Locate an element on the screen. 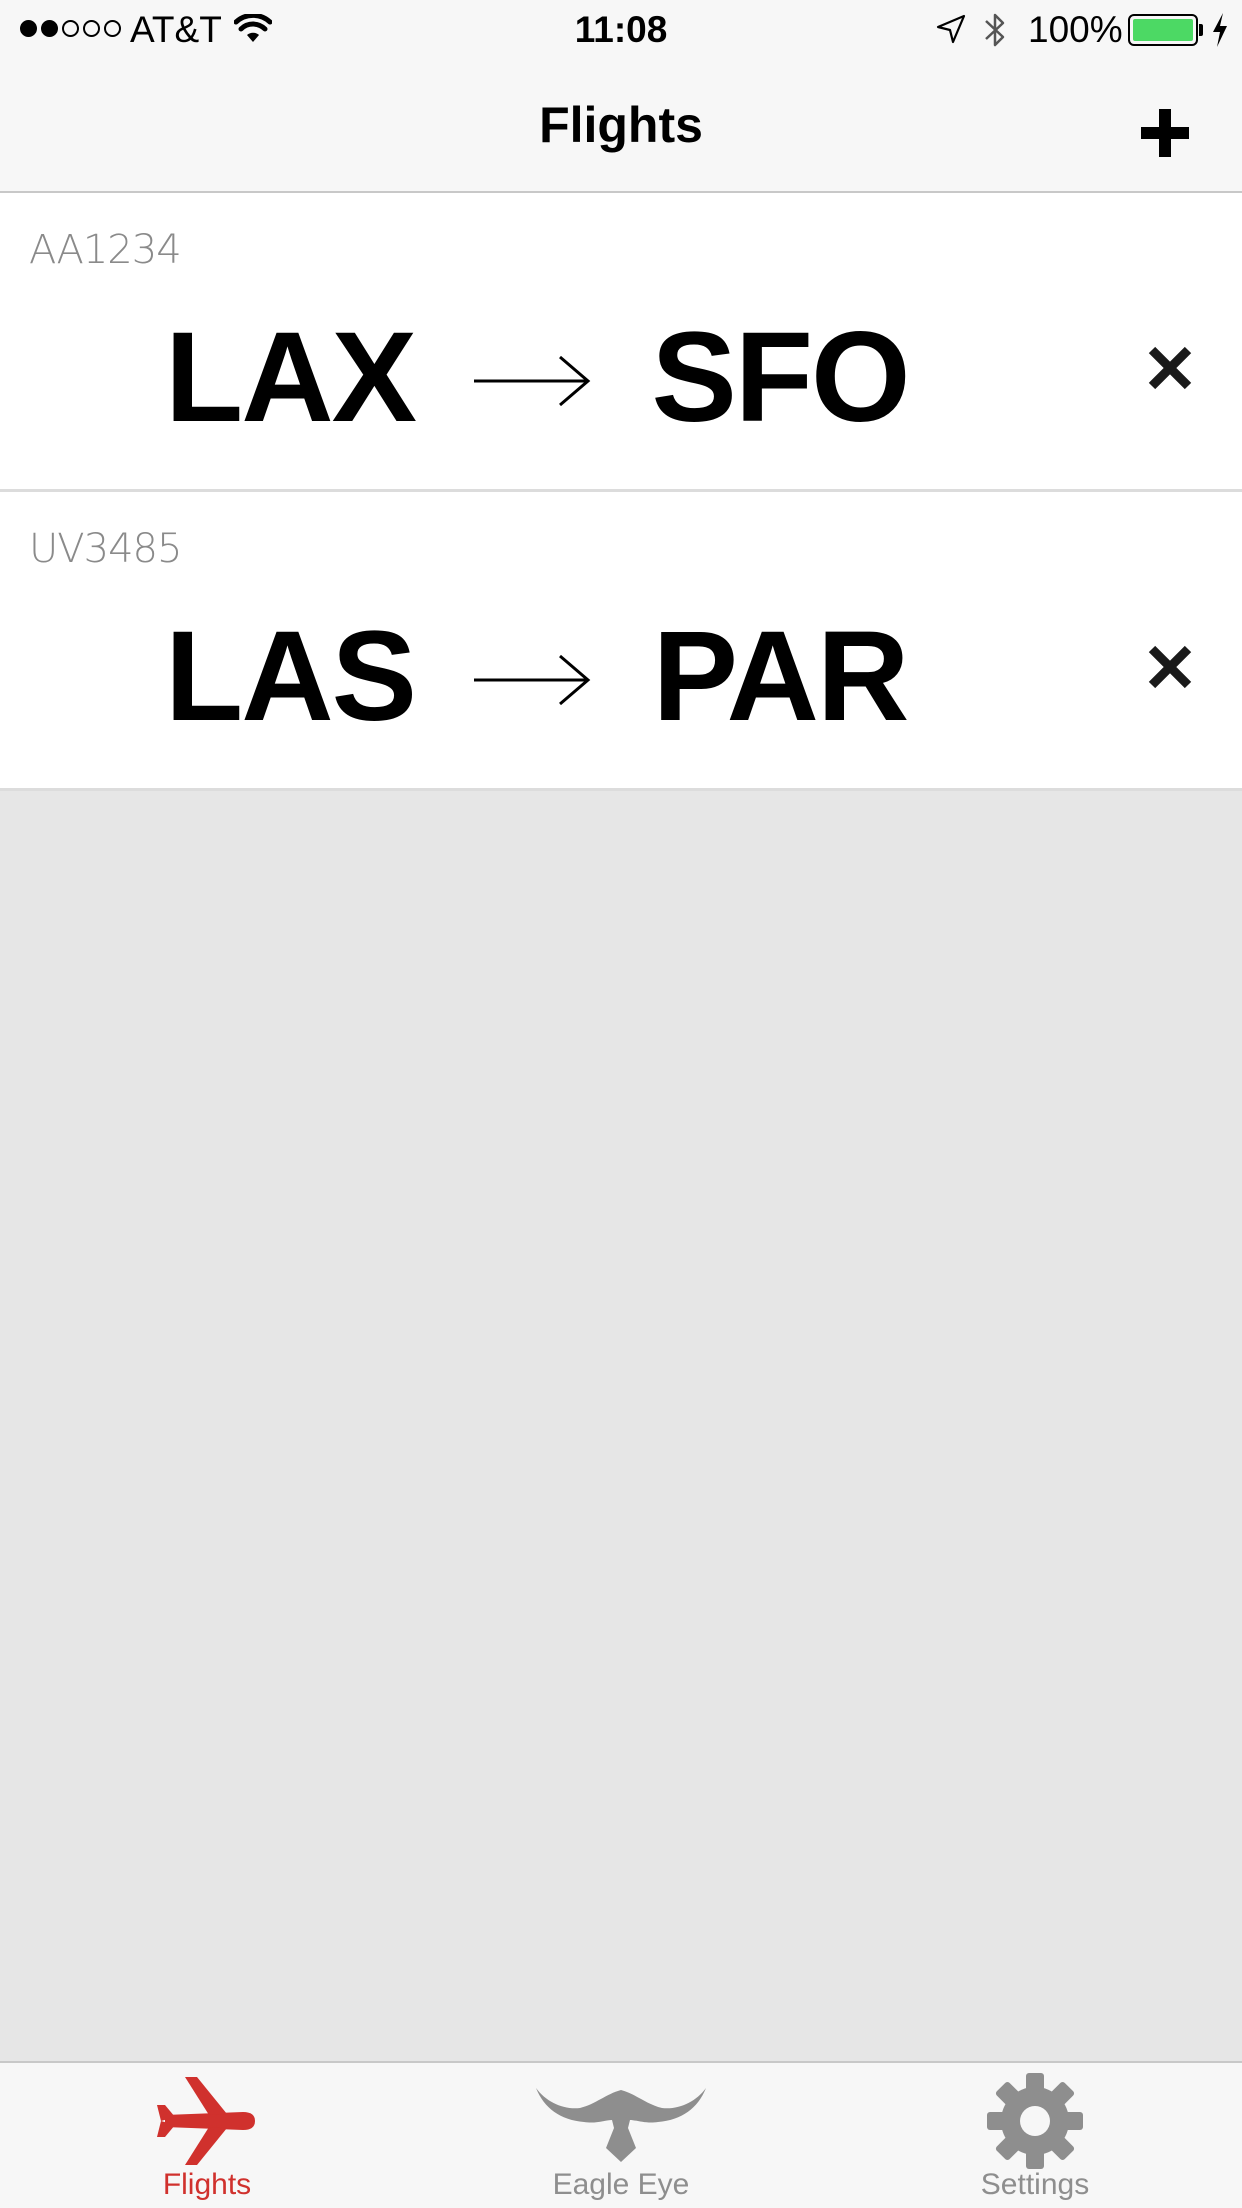 This screenshot has width=1242, height=2208. gear-icon is located at coordinates (1035, 2121).